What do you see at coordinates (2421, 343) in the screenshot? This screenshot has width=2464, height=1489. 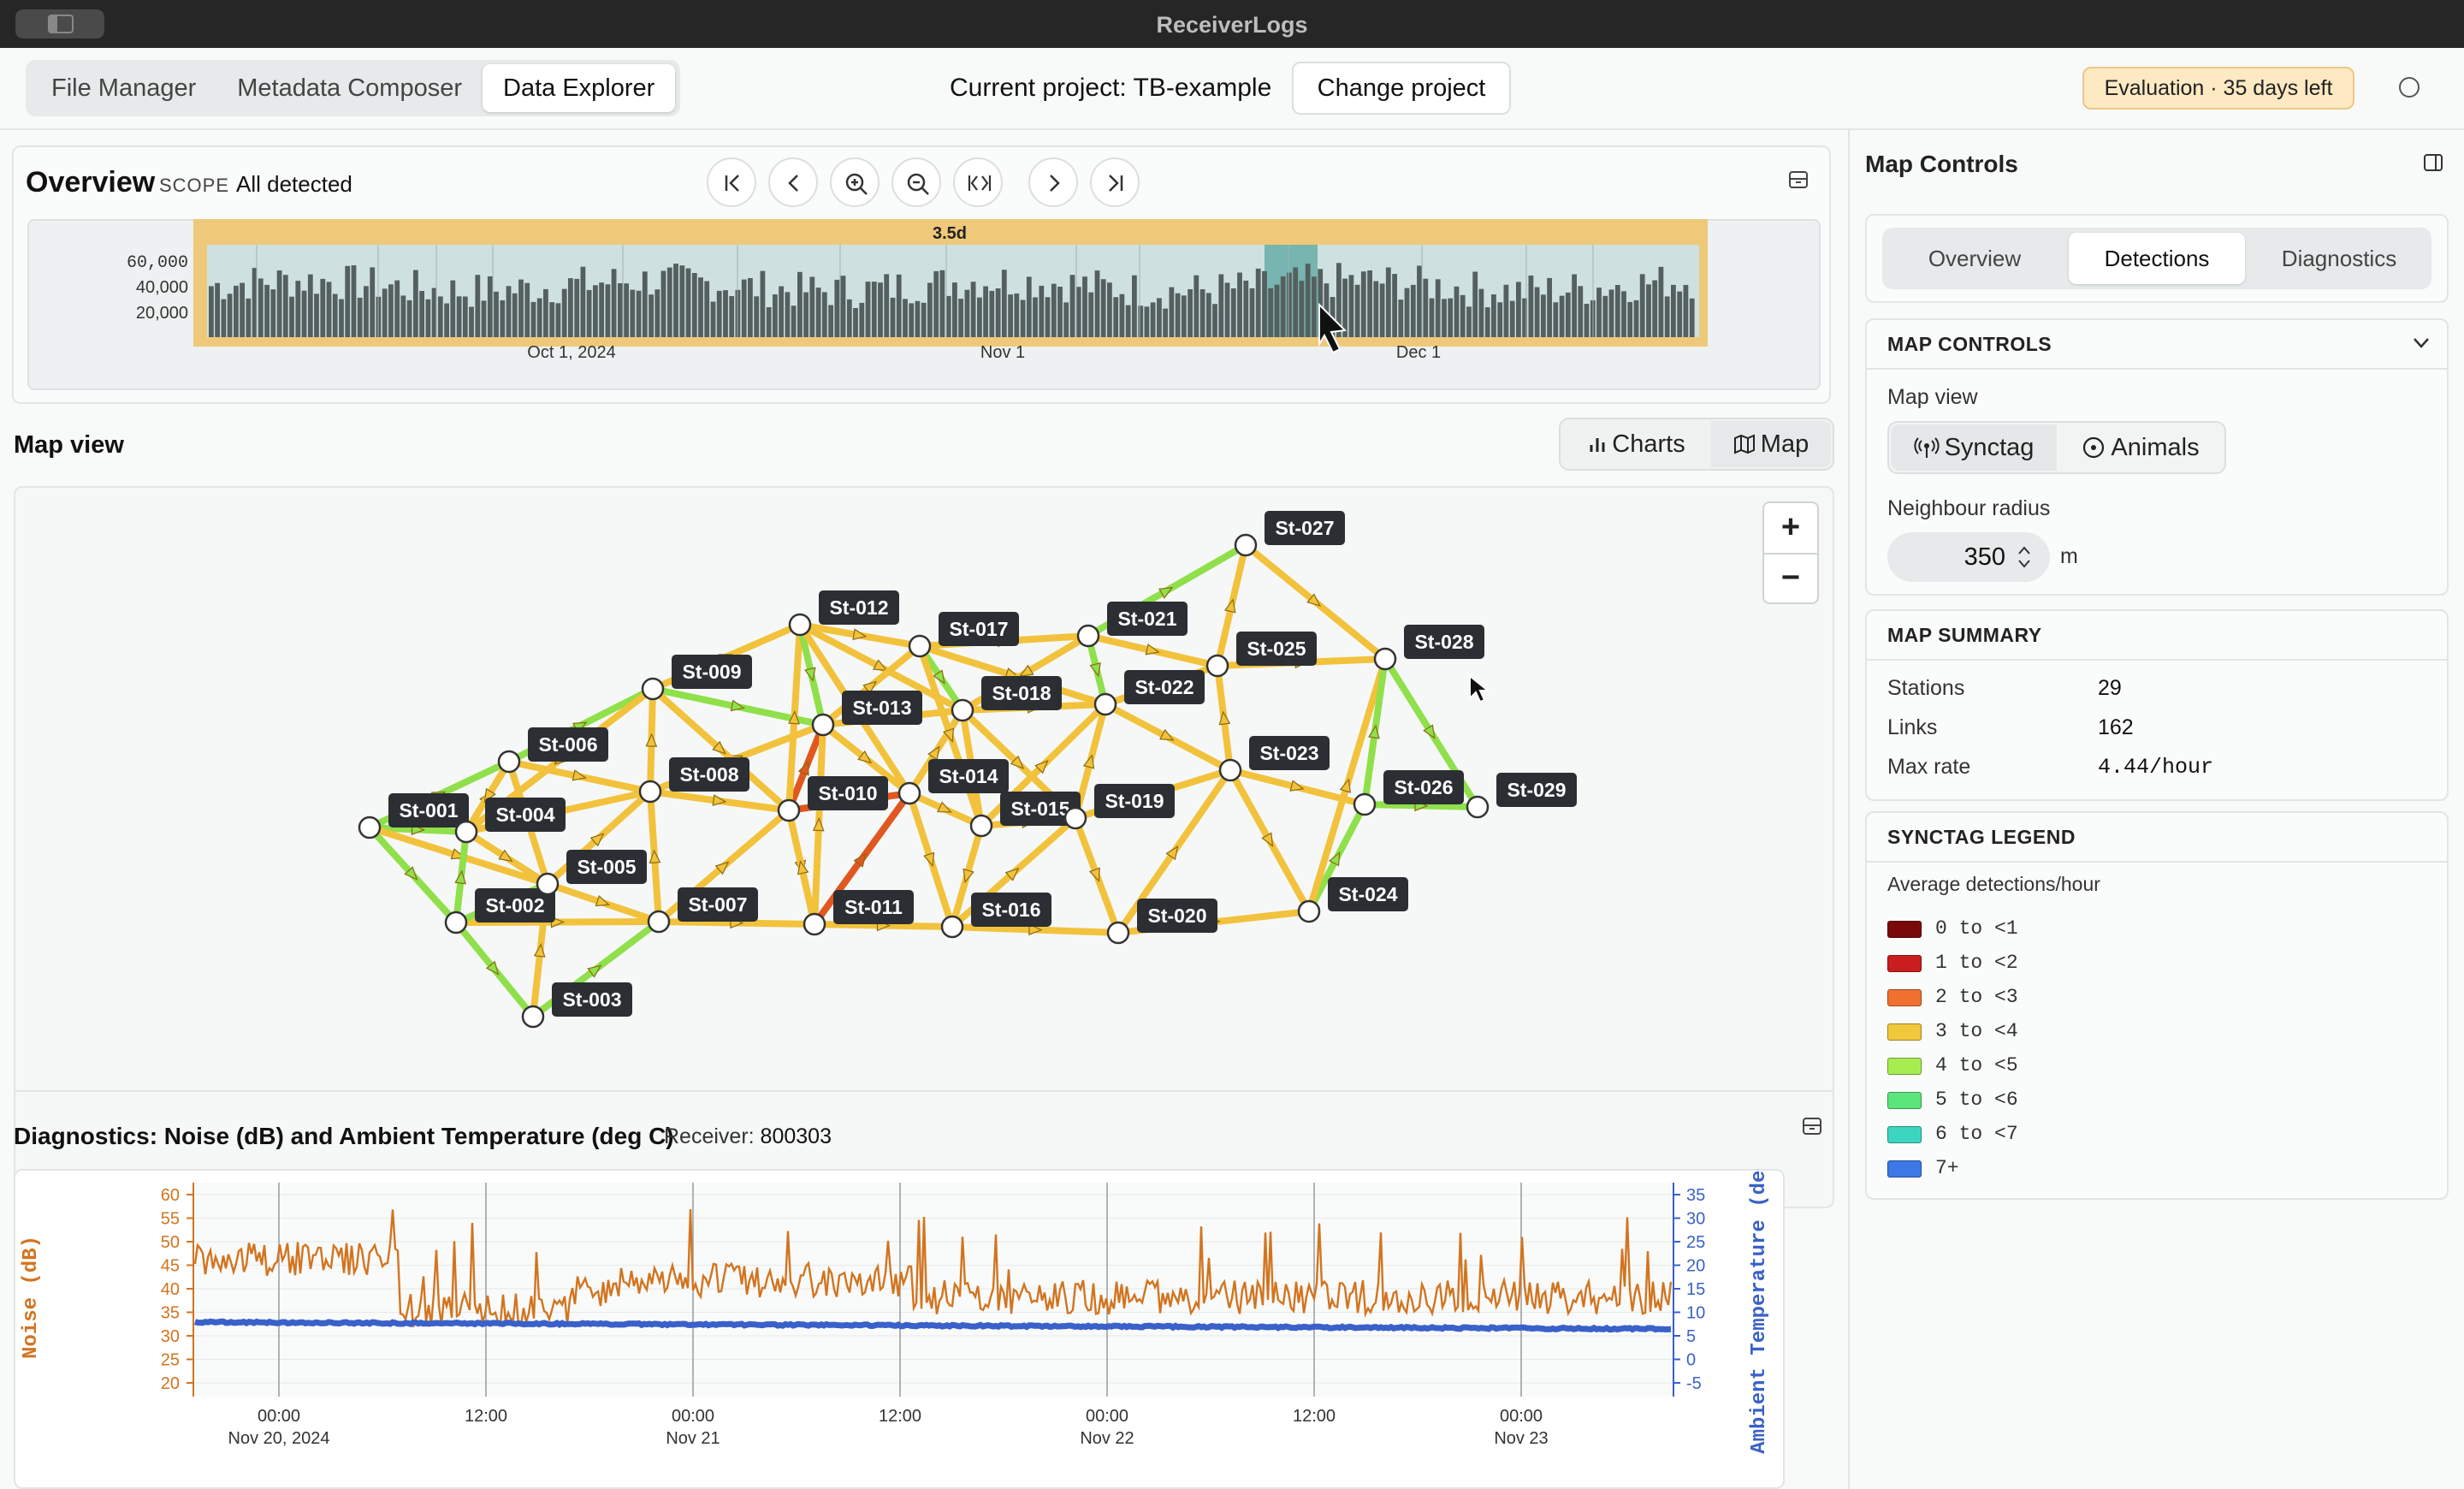 I see `chevron-down-icon` at bounding box center [2421, 343].